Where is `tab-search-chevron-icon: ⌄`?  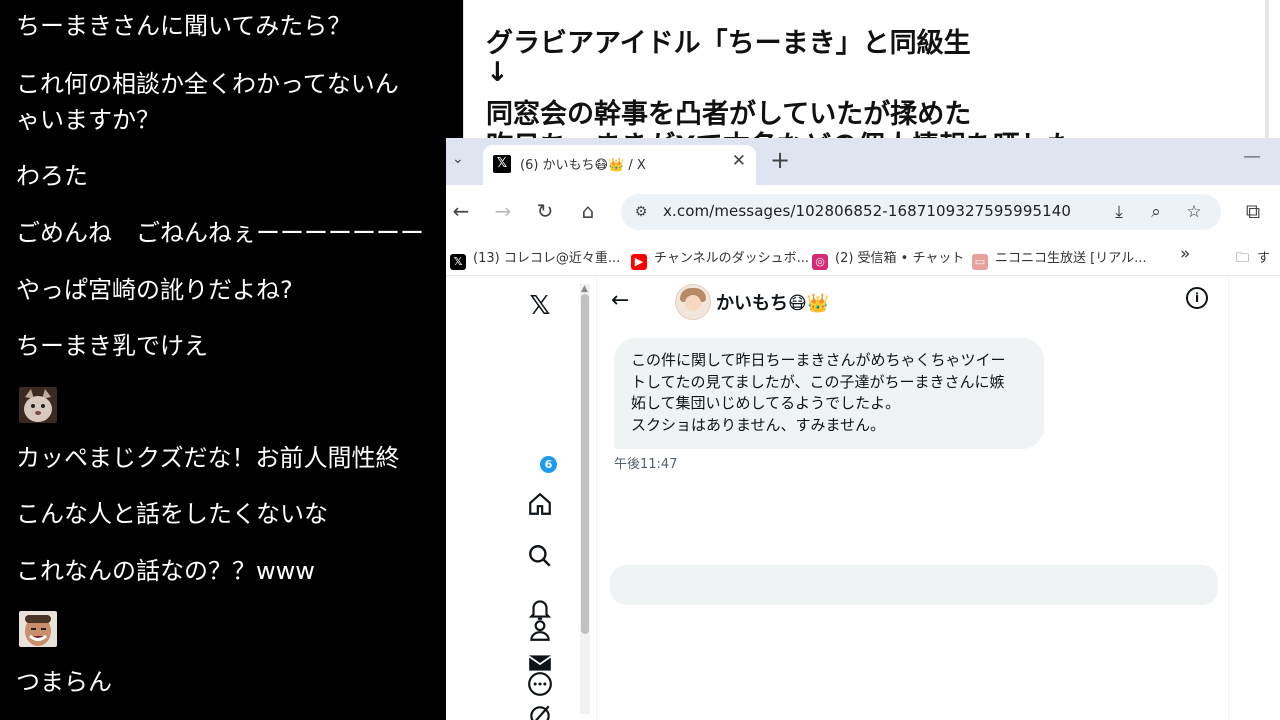 tab-search-chevron-icon: ⌄ is located at coordinates (458, 159).